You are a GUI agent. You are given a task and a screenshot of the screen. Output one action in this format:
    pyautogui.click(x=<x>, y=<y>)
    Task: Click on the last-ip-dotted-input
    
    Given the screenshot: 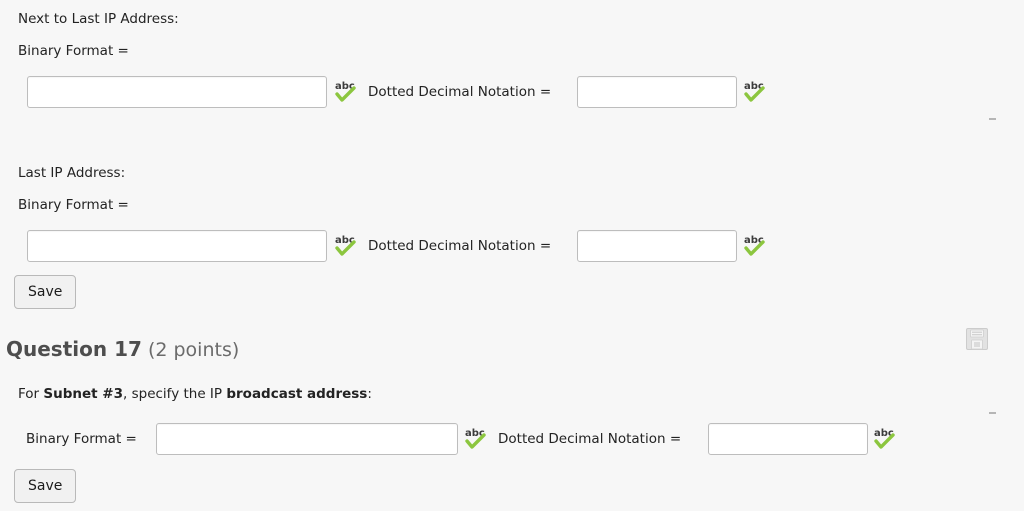 What is the action you would take?
    pyautogui.click(x=657, y=246)
    